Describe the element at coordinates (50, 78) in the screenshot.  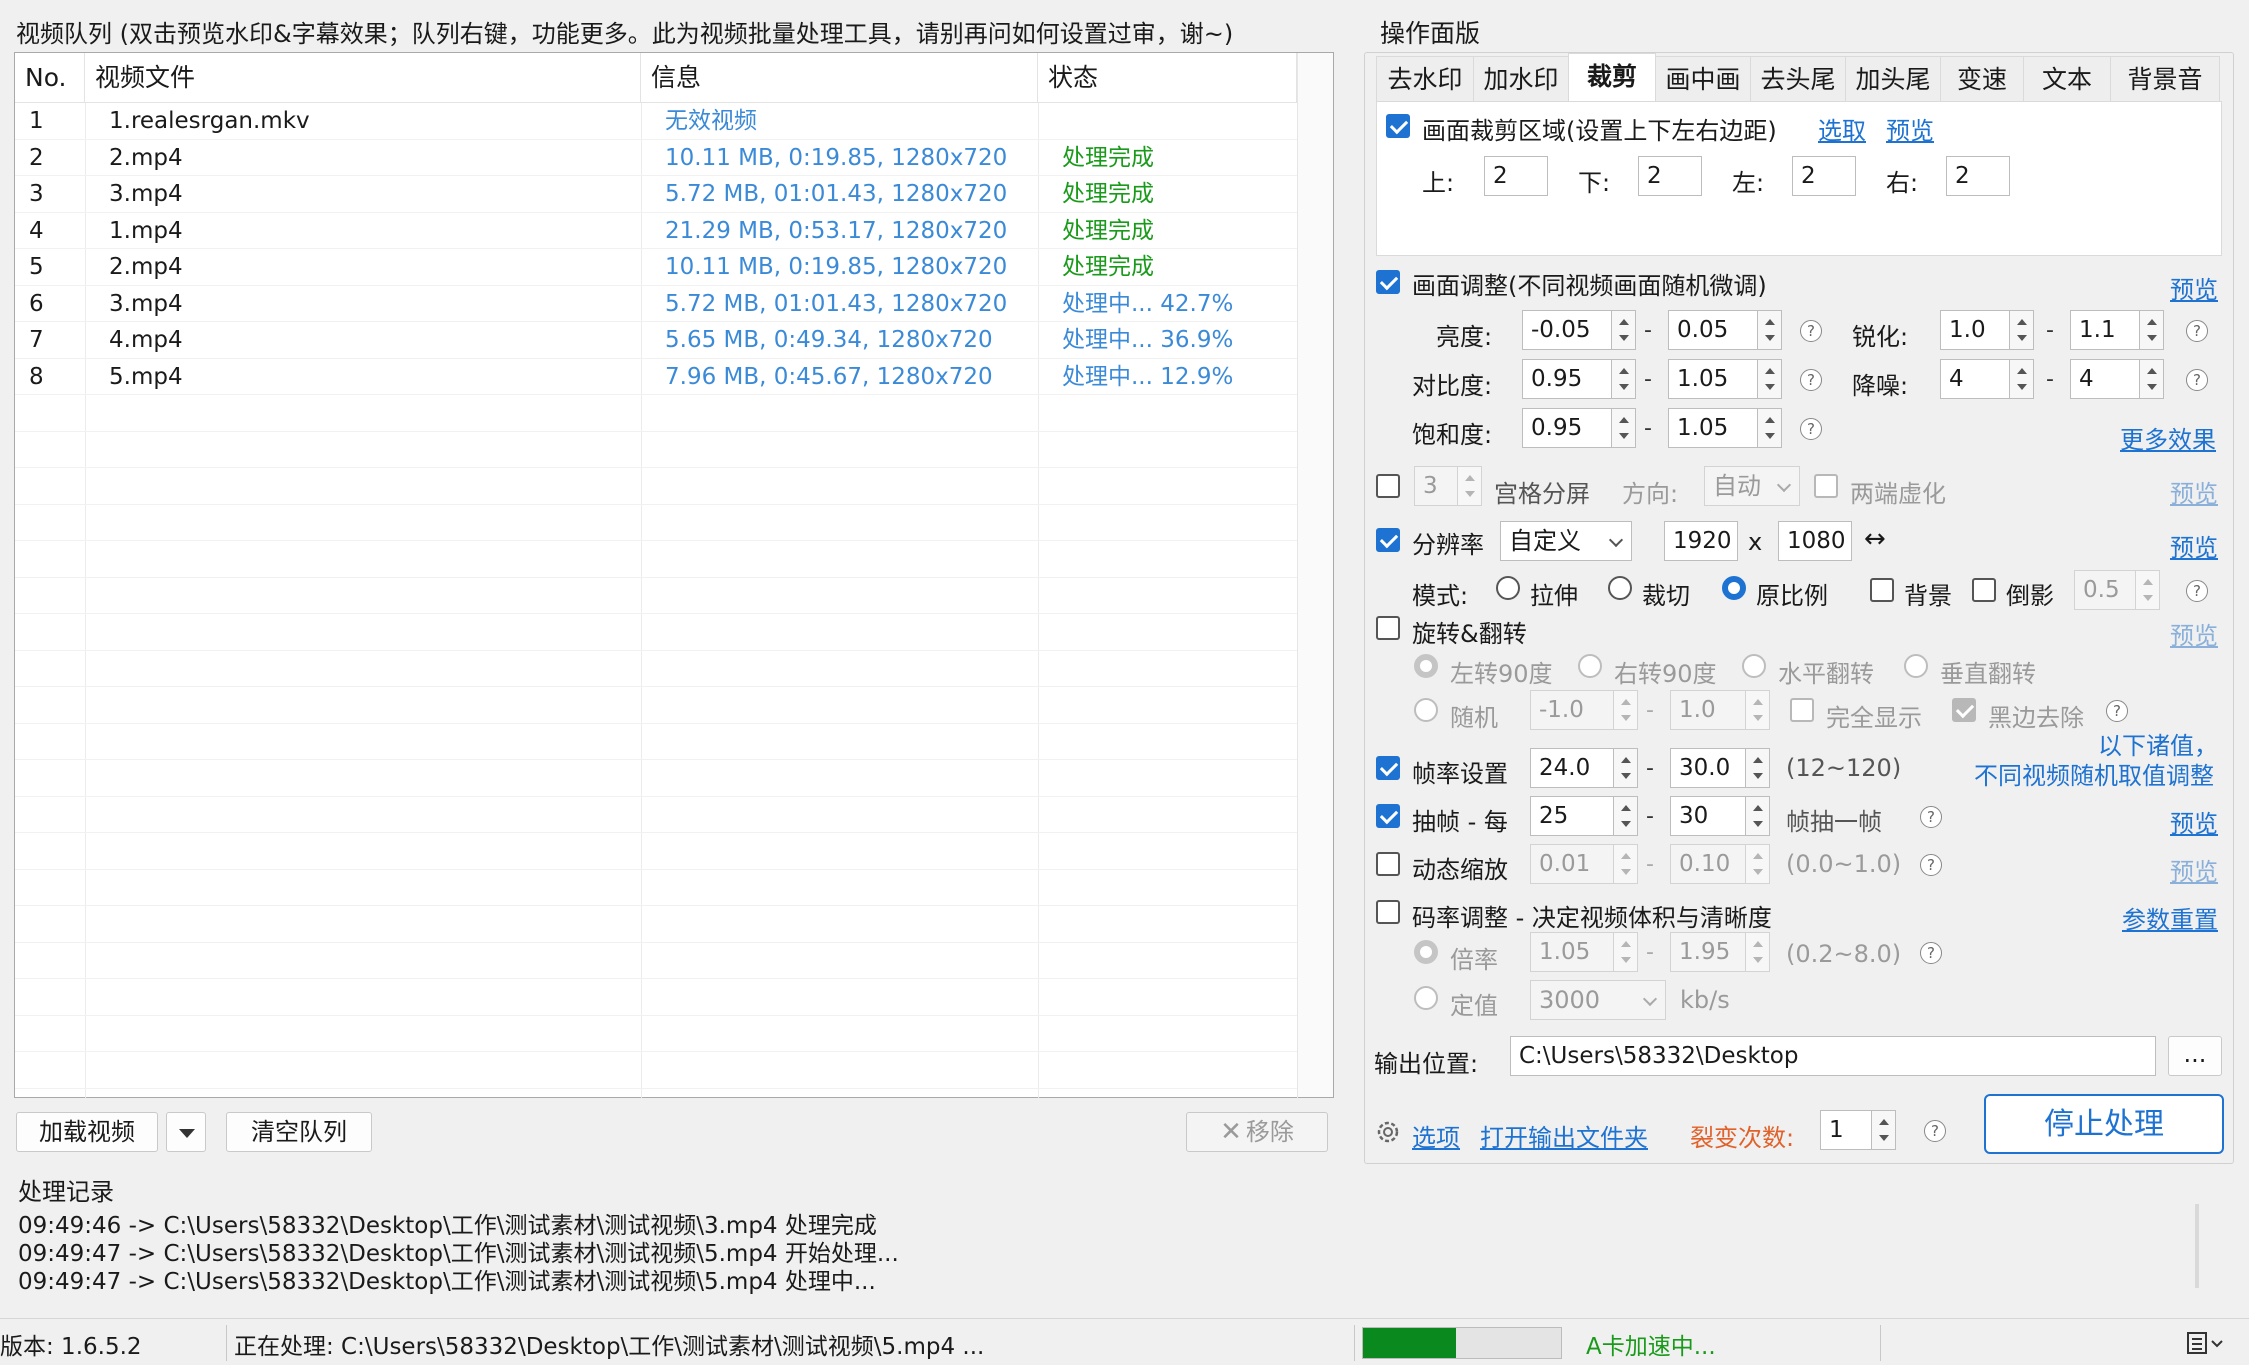
I see `column-header-no: No.` at that location.